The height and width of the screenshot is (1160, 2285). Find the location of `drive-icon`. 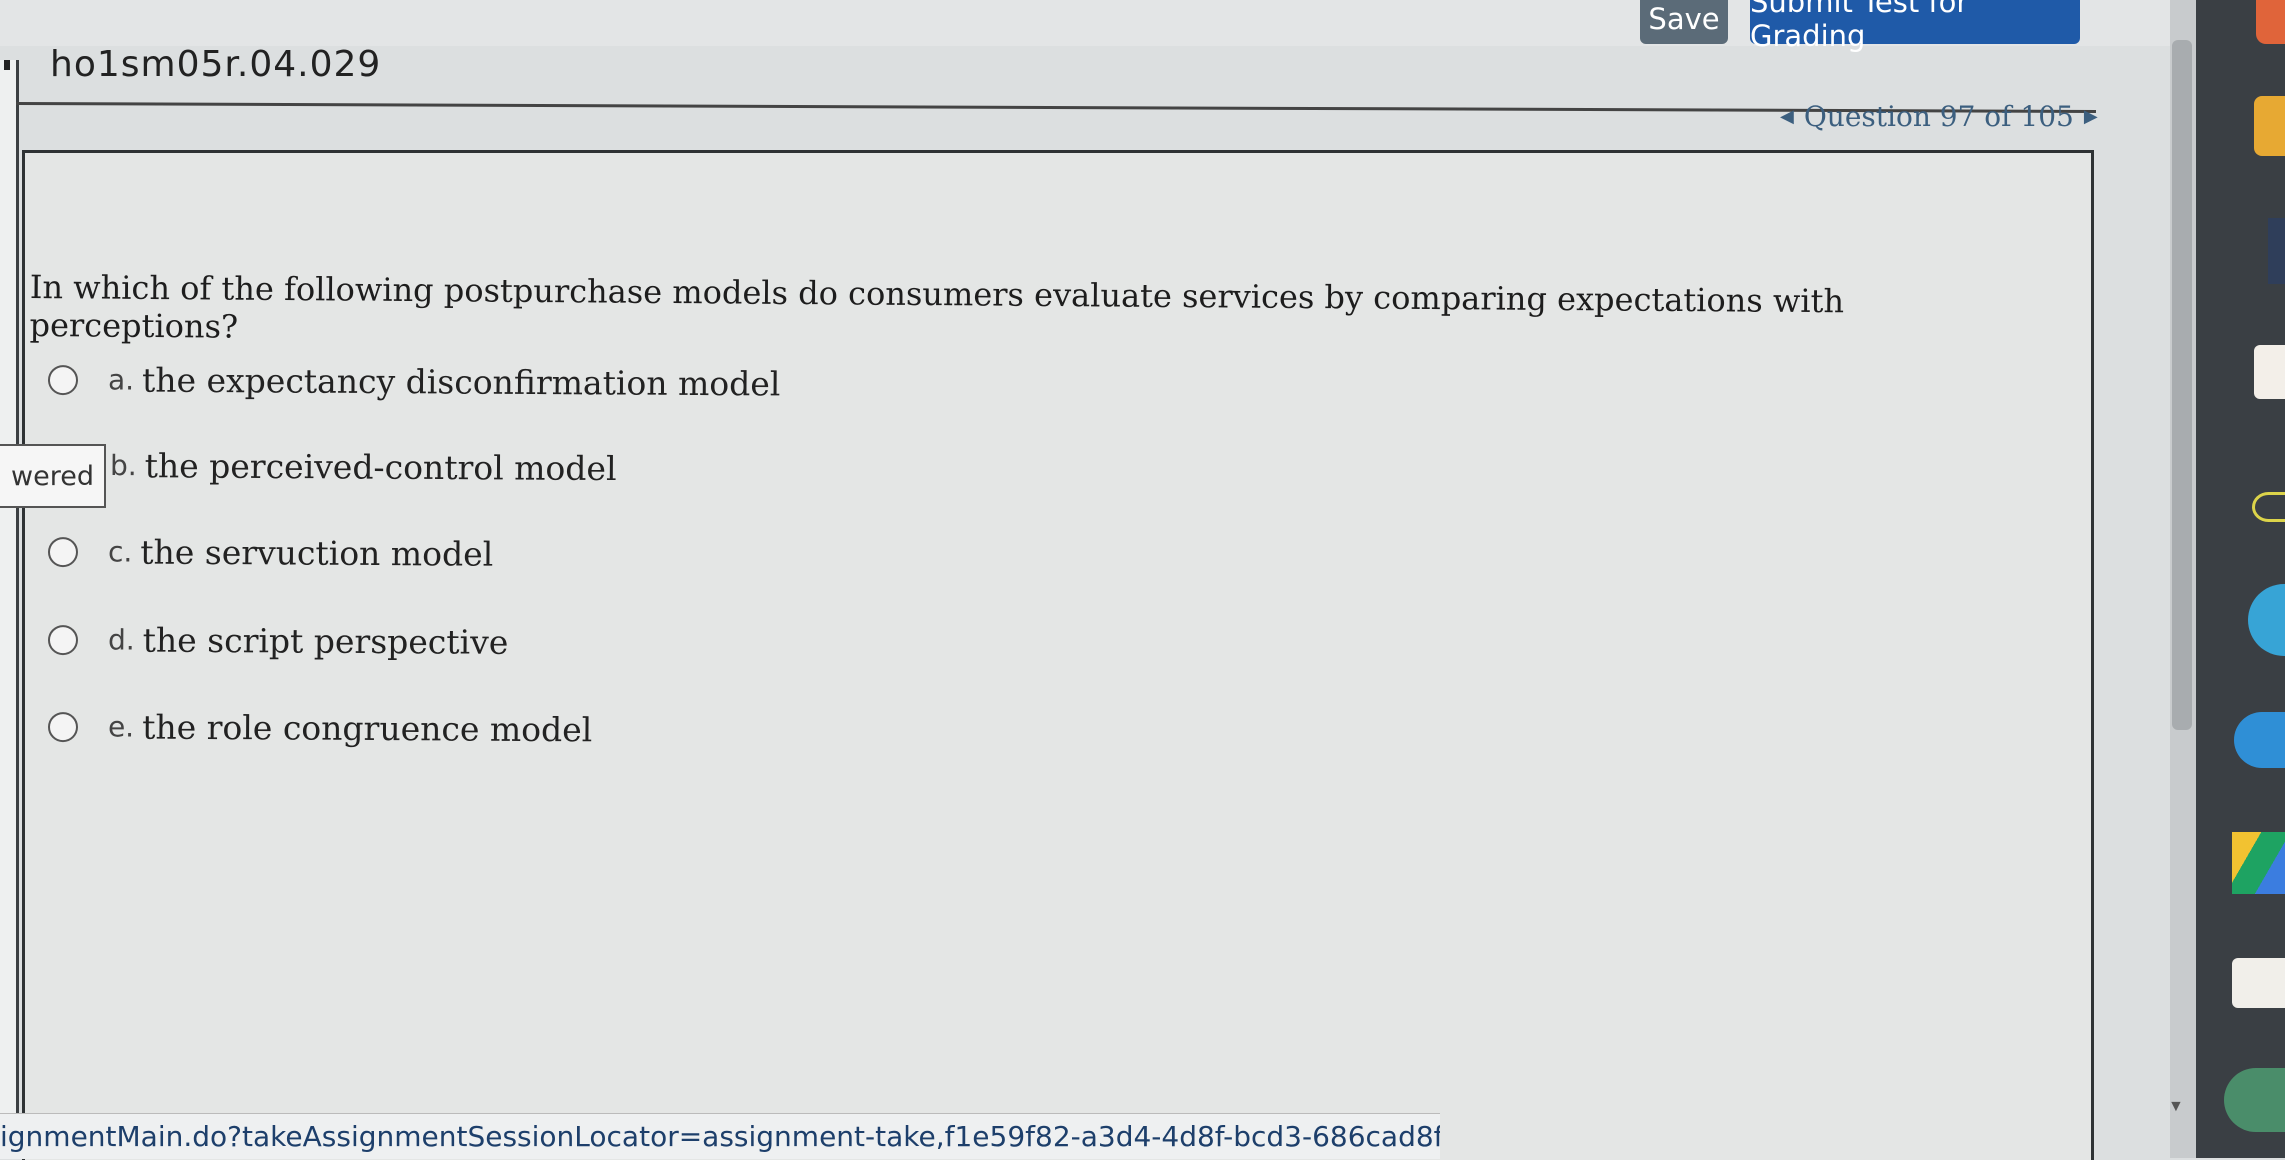

drive-icon is located at coordinates (2258, 863).